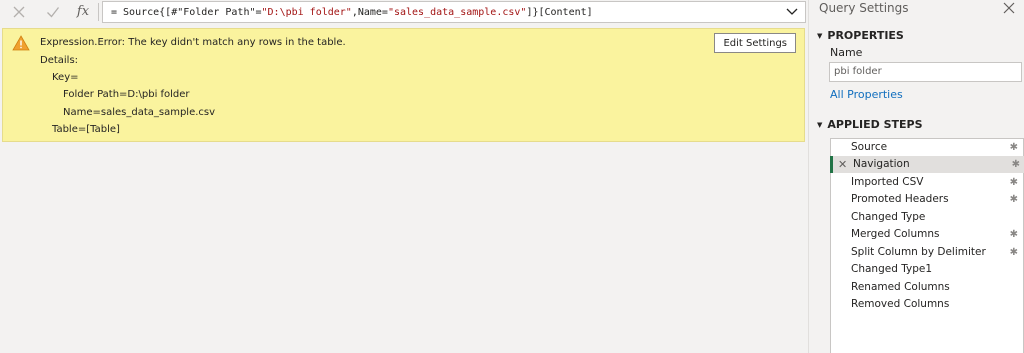 This screenshot has width=1024, height=353. I want to click on step-label: Changed Type1, so click(892, 269).